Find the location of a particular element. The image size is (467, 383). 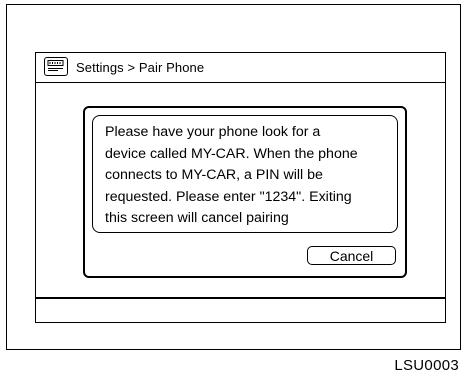

footer-divider is located at coordinates (240, 298).